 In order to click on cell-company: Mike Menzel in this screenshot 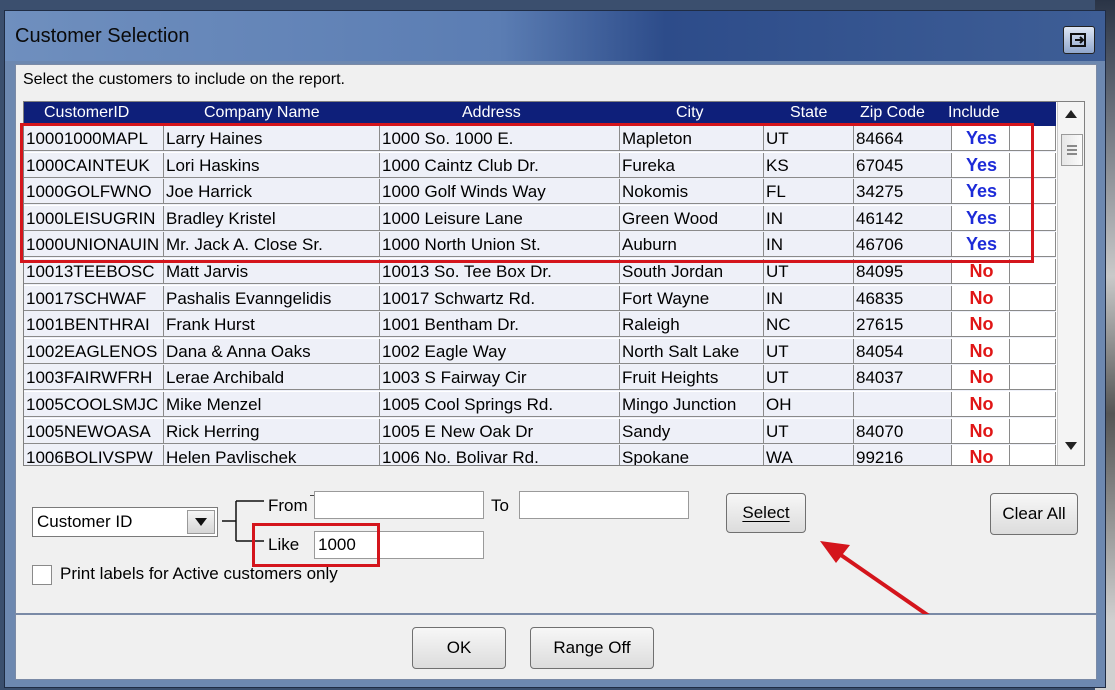, I will do `click(272, 404)`.